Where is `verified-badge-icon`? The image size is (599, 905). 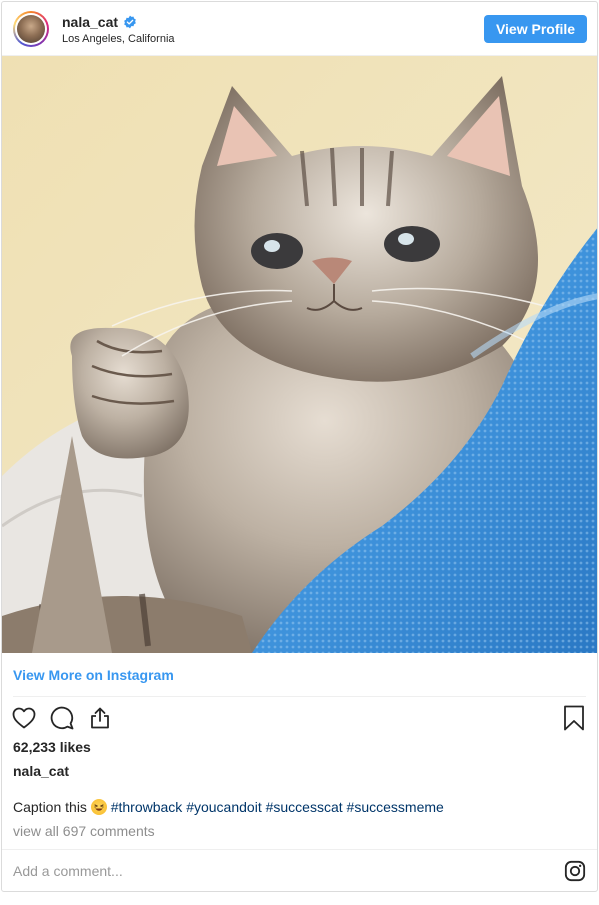 verified-badge-icon is located at coordinates (130, 22).